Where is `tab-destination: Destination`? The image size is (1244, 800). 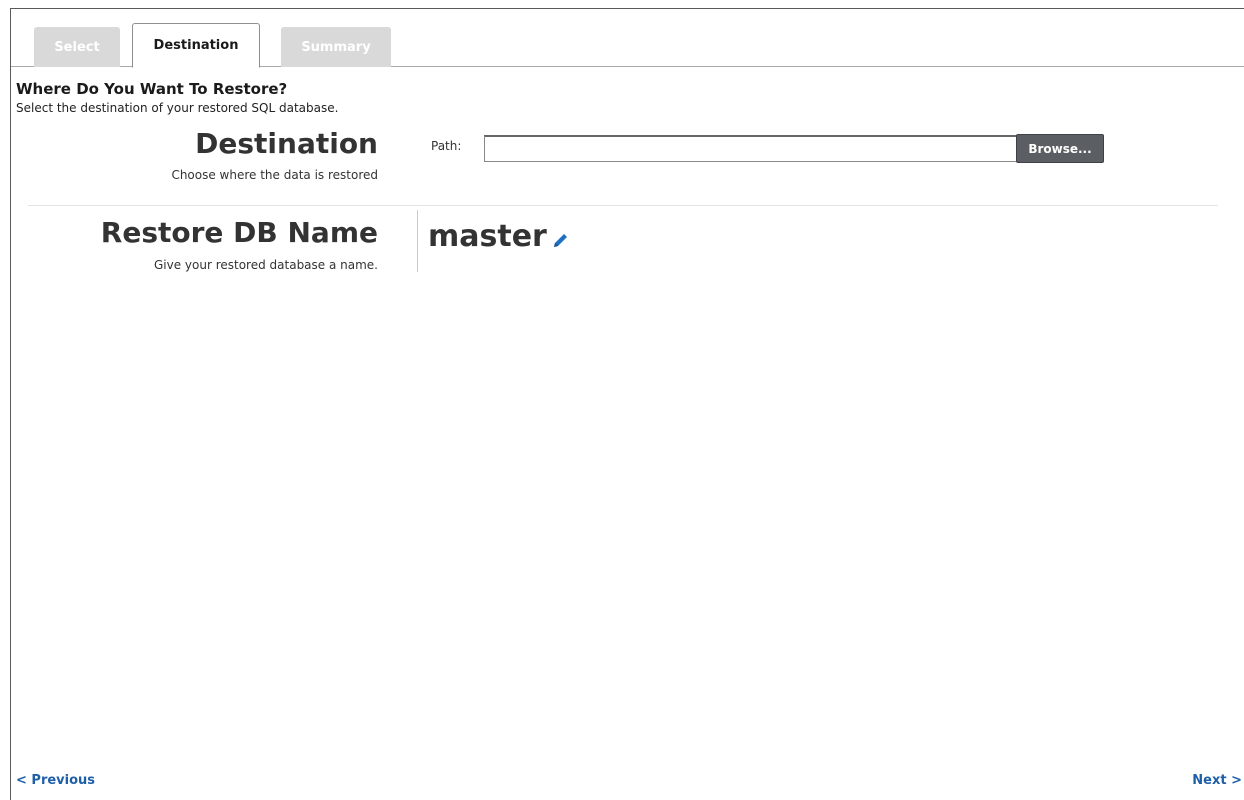
tab-destination: Destination is located at coordinates (196, 45).